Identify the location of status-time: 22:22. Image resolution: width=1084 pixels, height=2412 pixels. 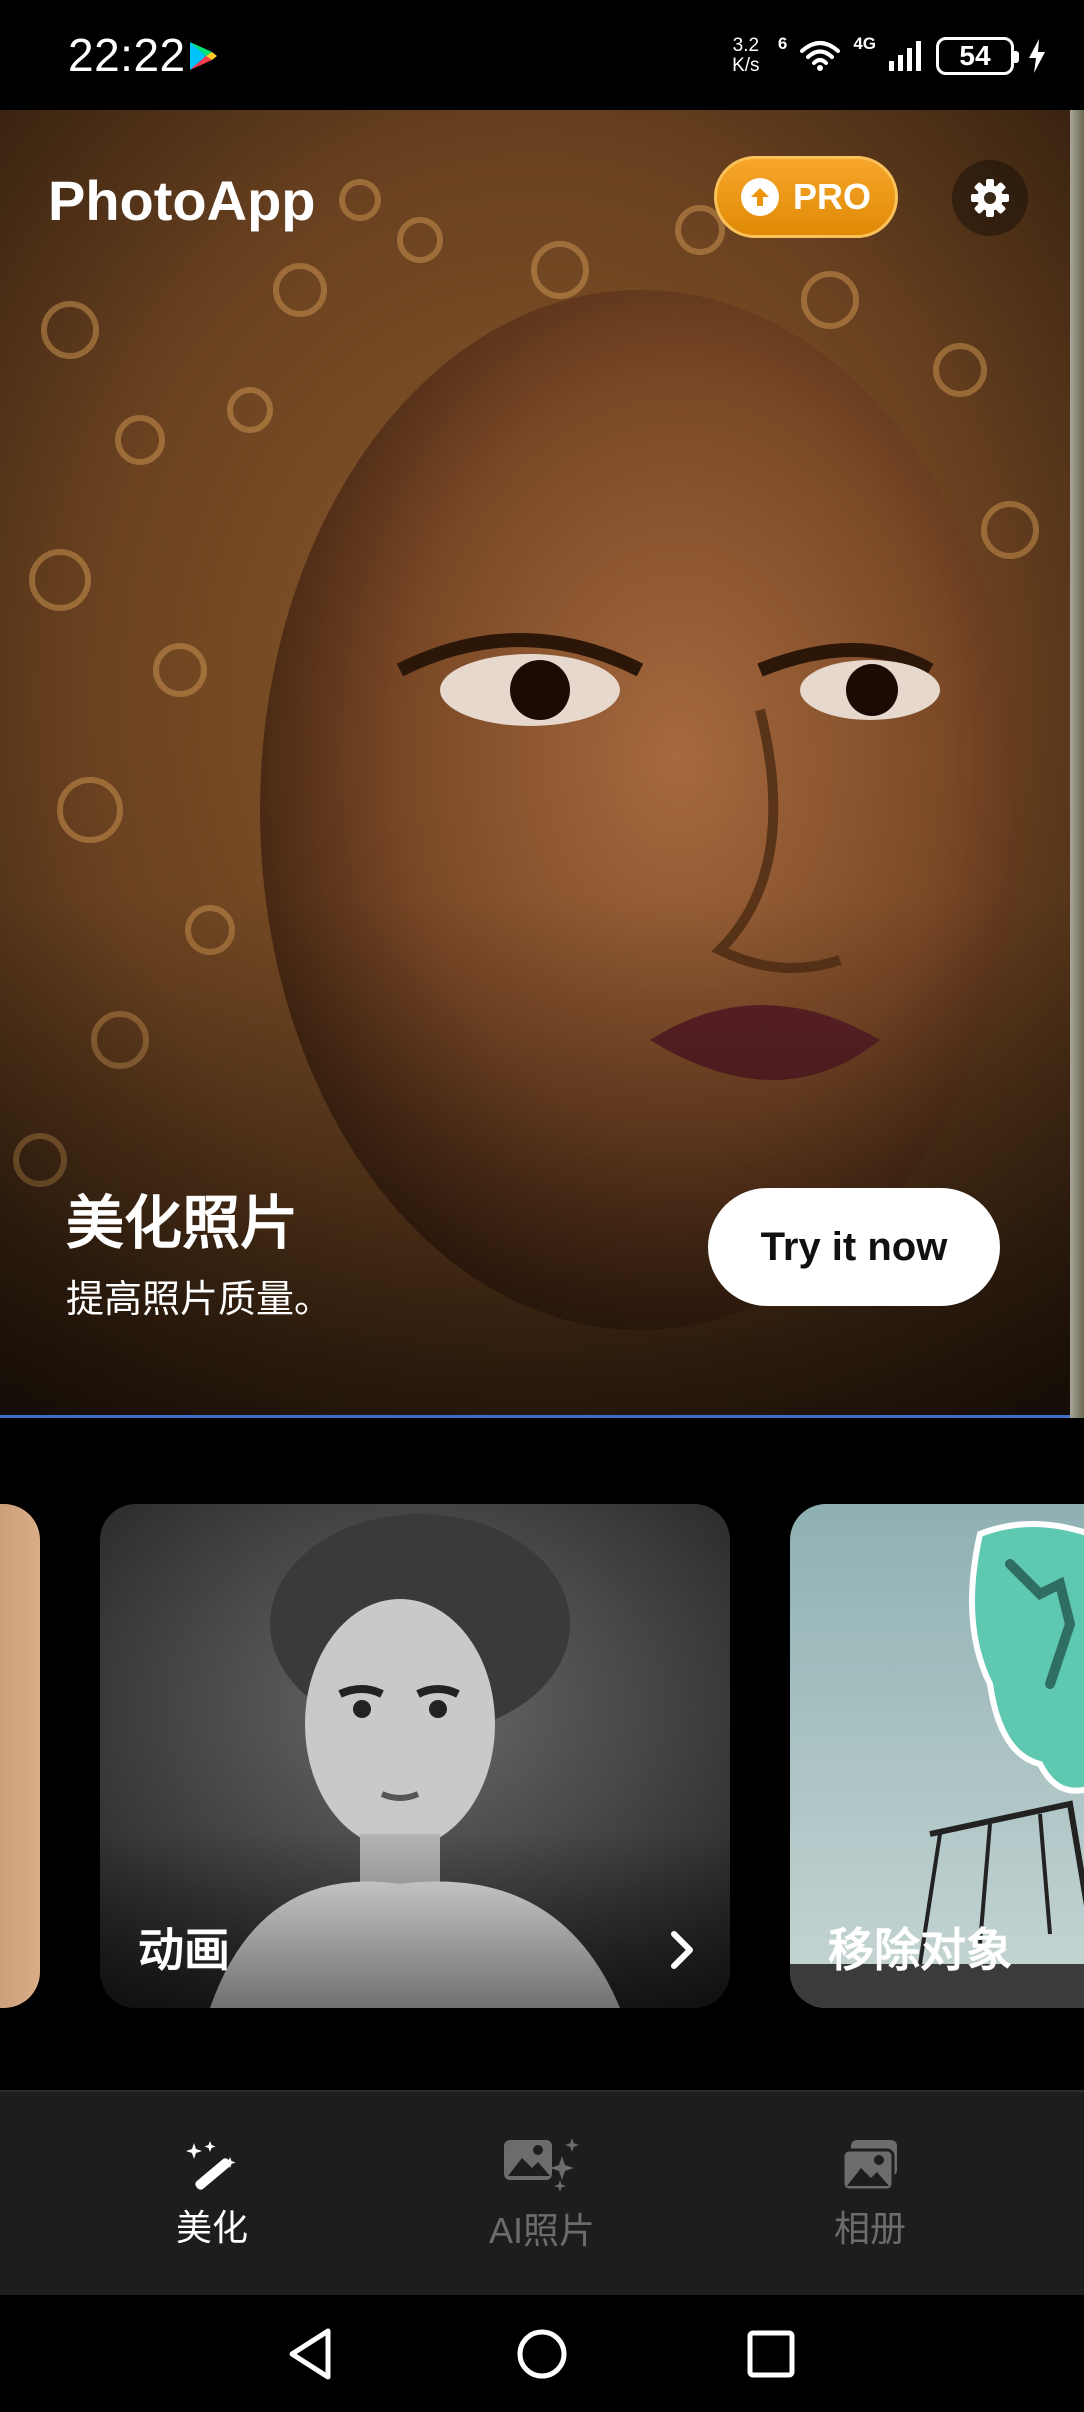
(127, 55).